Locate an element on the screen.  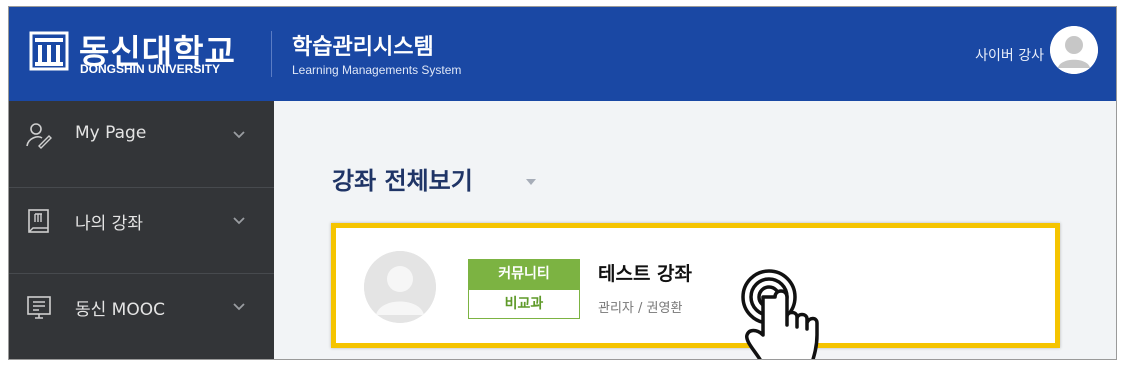
type-badge: 비교과 is located at coordinates (524, 304).